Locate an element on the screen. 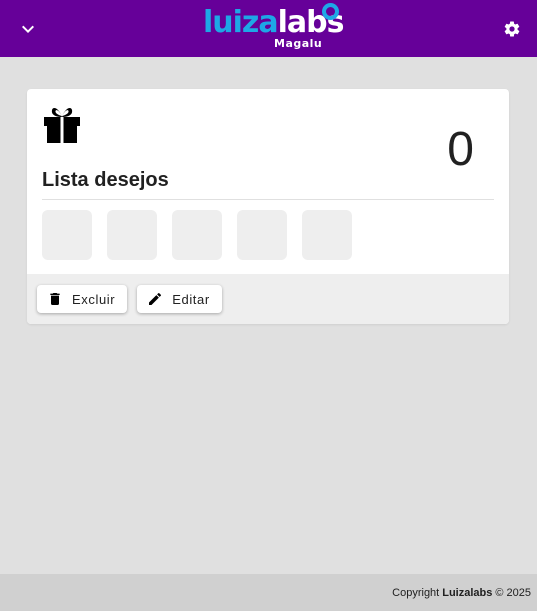 The width and height of the screenshot is (537, 611). thumbnail-row is located at coordinates (197, 235).